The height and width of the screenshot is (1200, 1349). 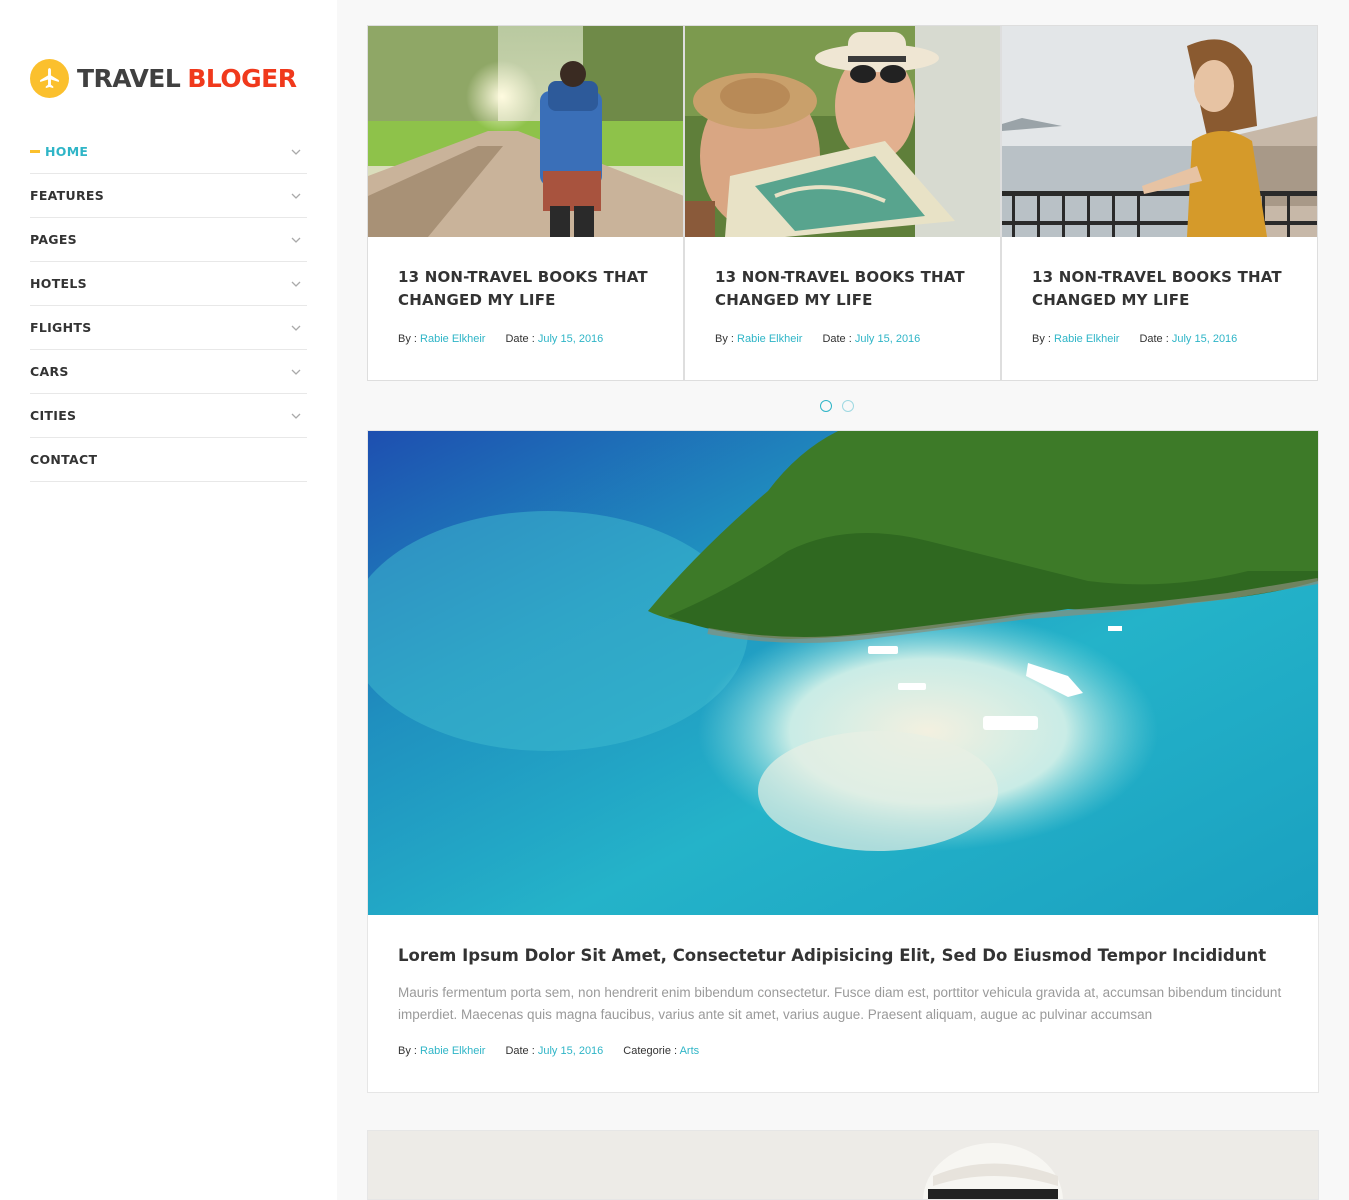 I want to click on site-logo: TRAVEL BLOGER, so click(x=163, y=78).